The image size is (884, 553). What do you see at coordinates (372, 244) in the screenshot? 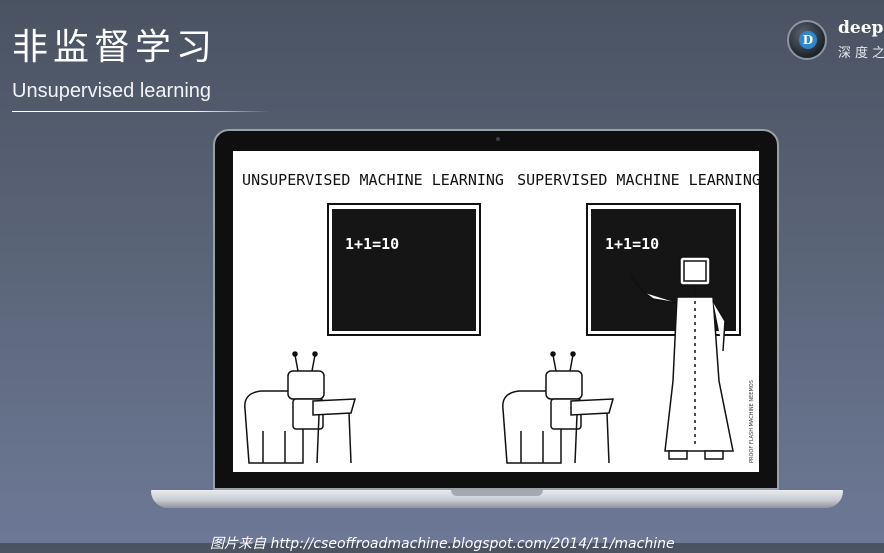
I see `left-board-equation: 1+1=10` at bounding box center [372, 244].